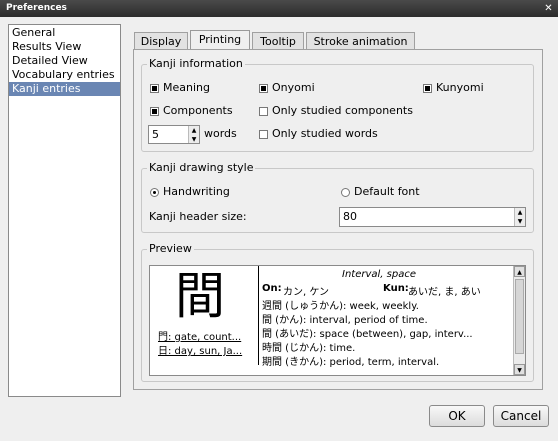 Image resolution: width=558 pixels, height=441 pixels. I want to click on word-line: 期間 (きかん): period, term, interval., so click(351, 362).